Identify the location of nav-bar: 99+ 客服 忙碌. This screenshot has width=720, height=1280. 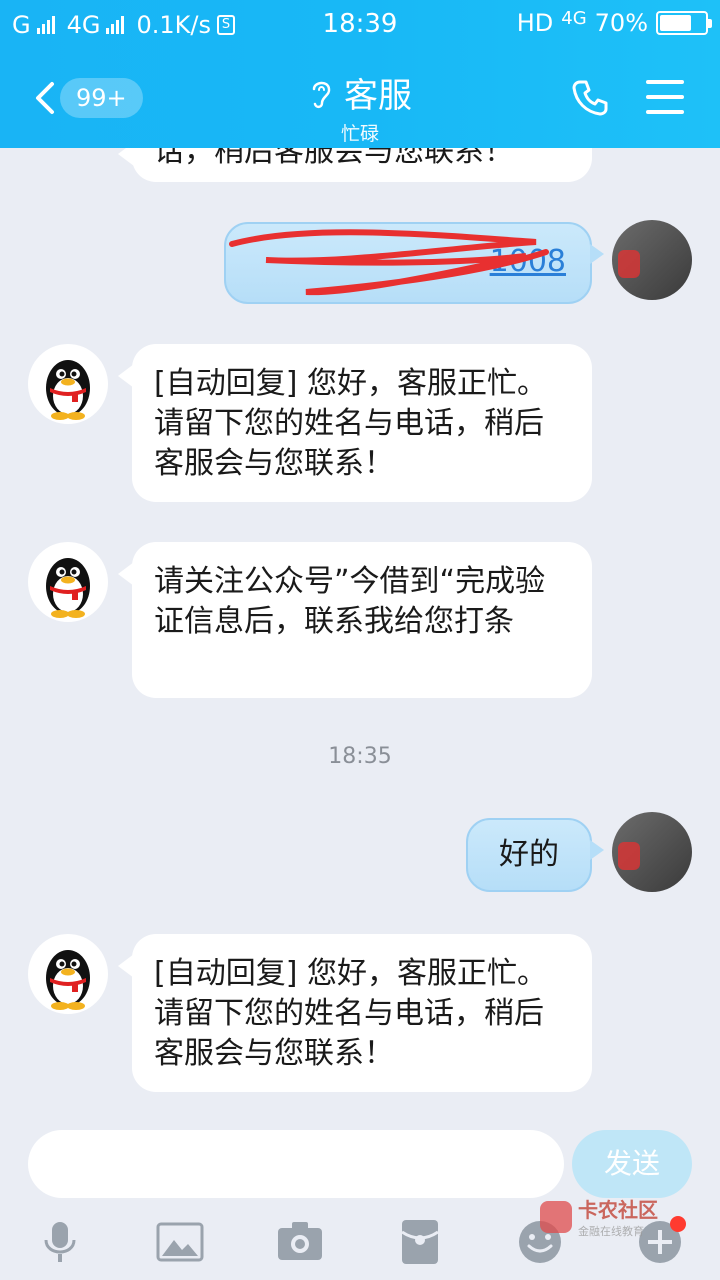
(360, 102).